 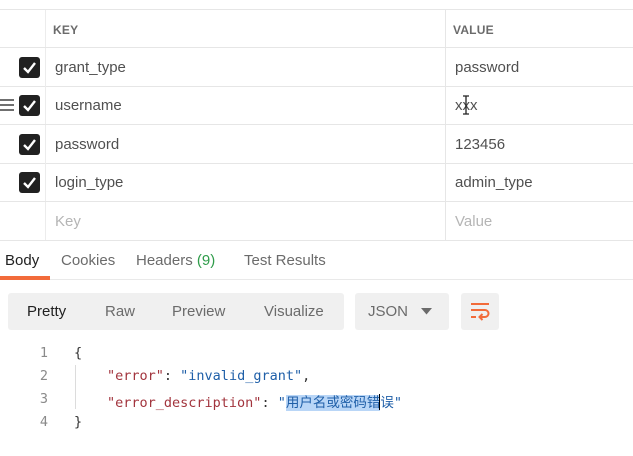 What do you see at coordinates (316, 182) in the screenshot?
I see `param-row: login_type admin_type` at bounding box center [316, 182].